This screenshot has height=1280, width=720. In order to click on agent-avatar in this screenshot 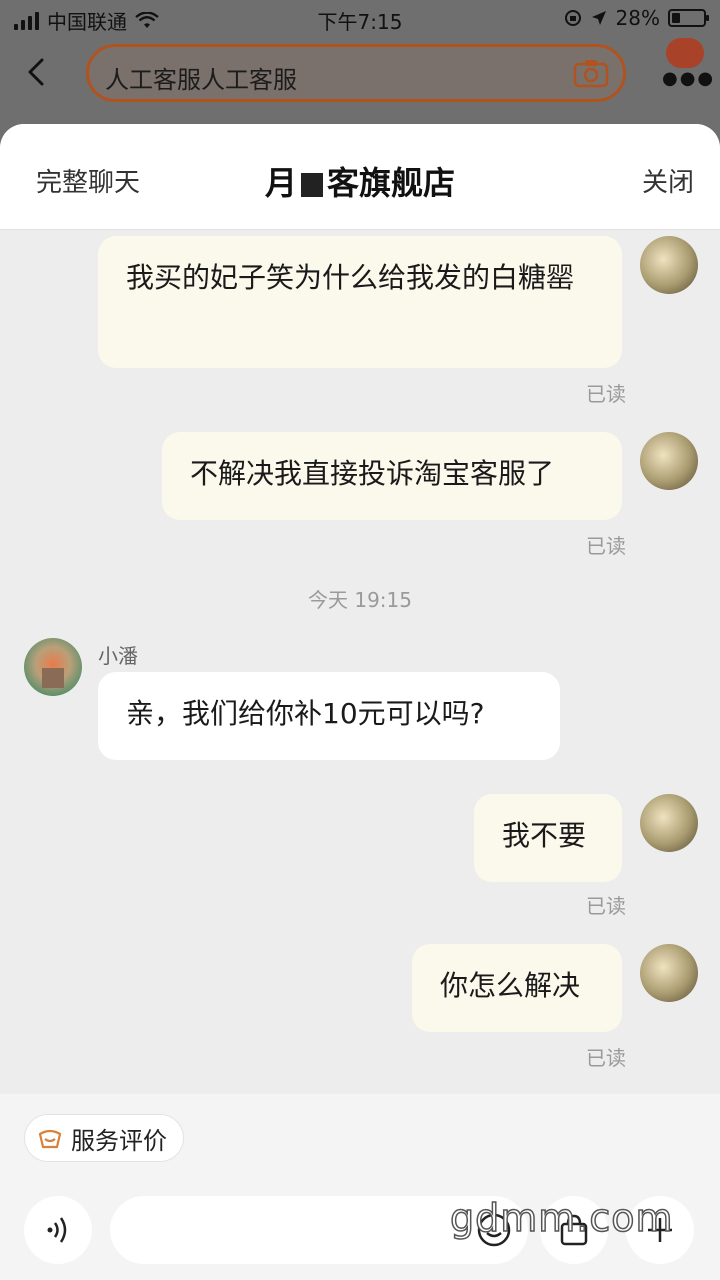, I will do `click(53, 667)`.